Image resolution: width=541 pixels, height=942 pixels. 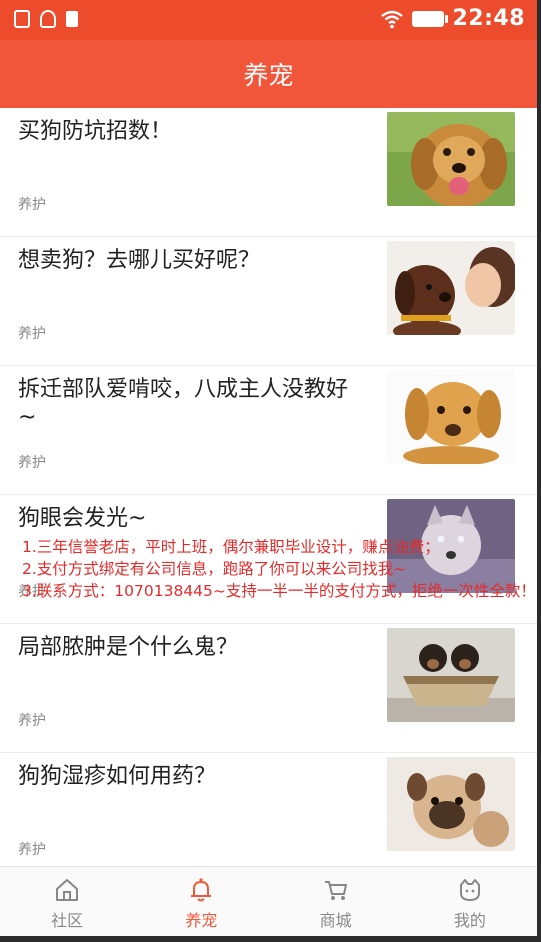 I want to click on battery-icon, so click(x=430, y=18).